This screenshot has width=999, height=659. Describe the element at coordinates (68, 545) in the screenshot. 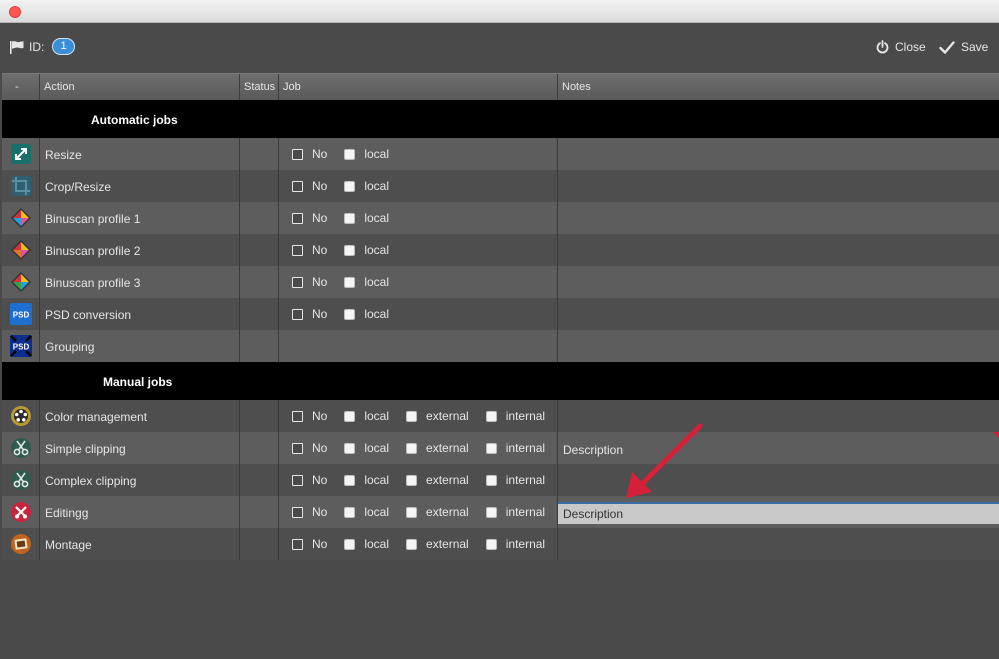

I see `action-label: Montage` at that location.